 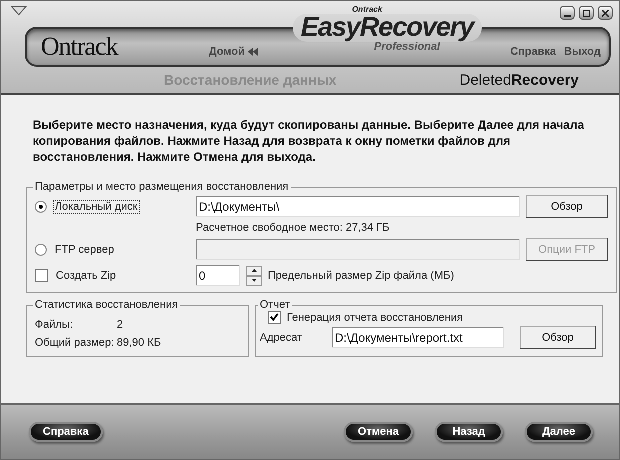 What do you see at coordinates (387, 28) in the screenshot?
I see `product-logo: EasyRecovery` at bounding box center [387, 28].